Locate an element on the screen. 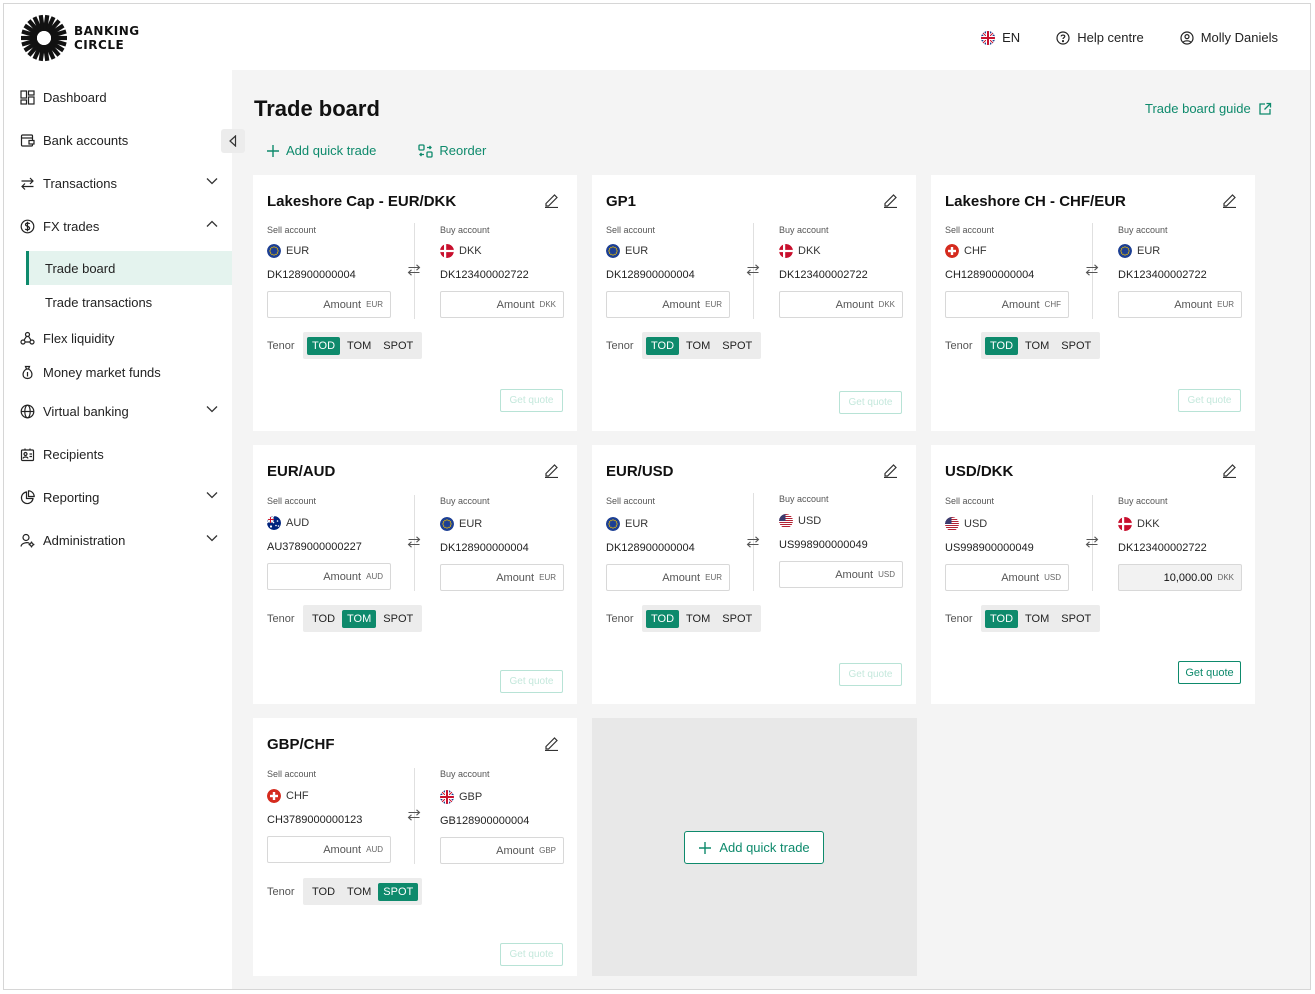 This screenshot has width=1315, height=994. recipients-icon is located at coordinates (27, 454).